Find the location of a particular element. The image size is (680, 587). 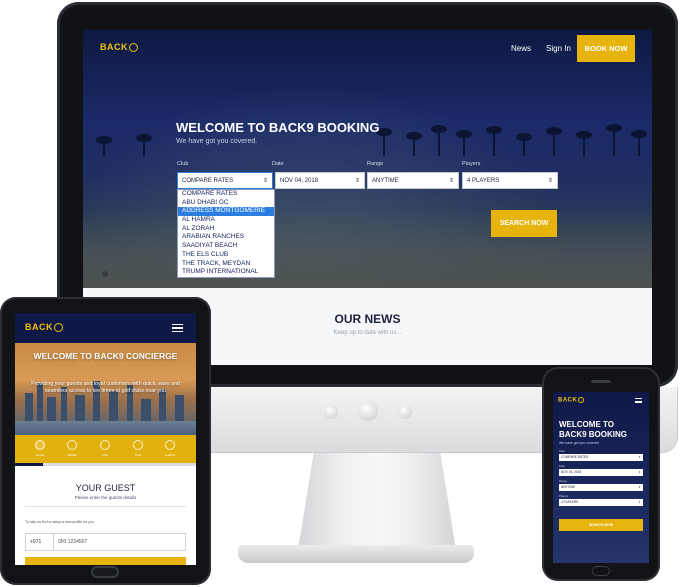

back9-logo: BACK is located at coordinates (119, 47).